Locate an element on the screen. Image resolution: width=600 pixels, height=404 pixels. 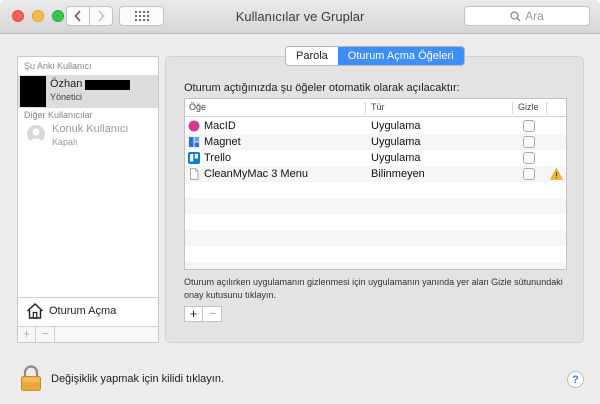
trello-icon is located at coordinates (194, 158).